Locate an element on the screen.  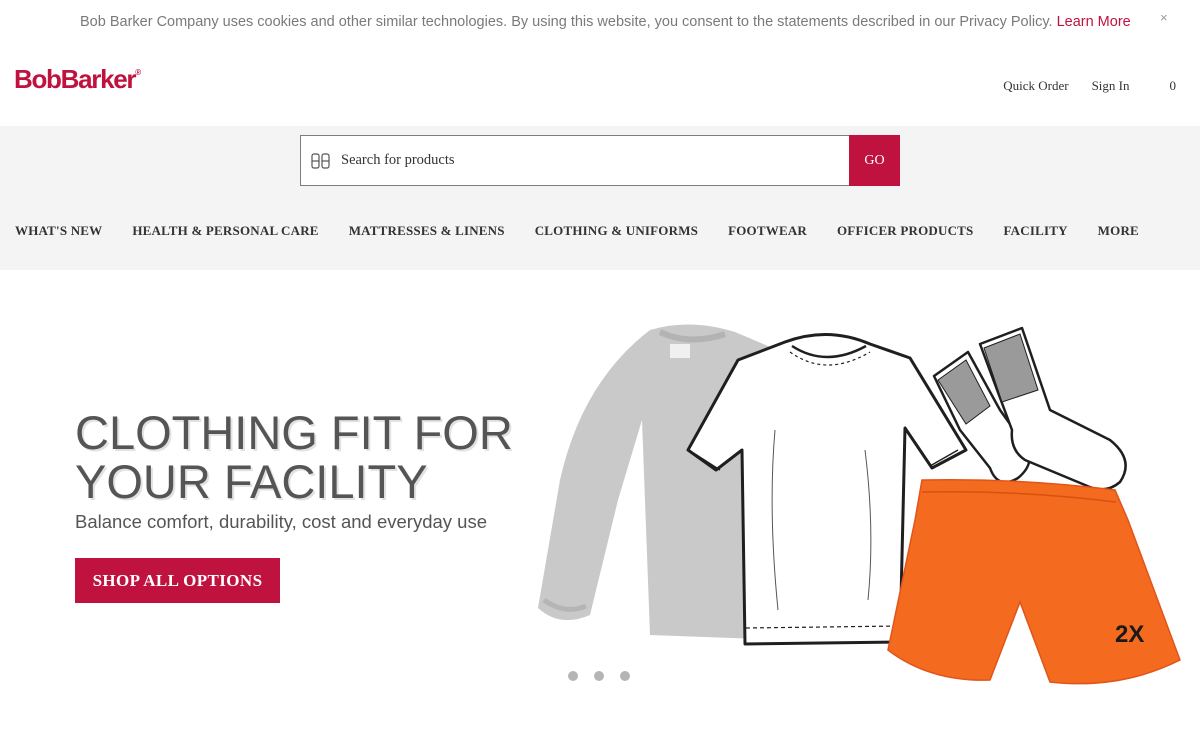
shorts-size-label: 2X is located at coordinates (1129, 634).